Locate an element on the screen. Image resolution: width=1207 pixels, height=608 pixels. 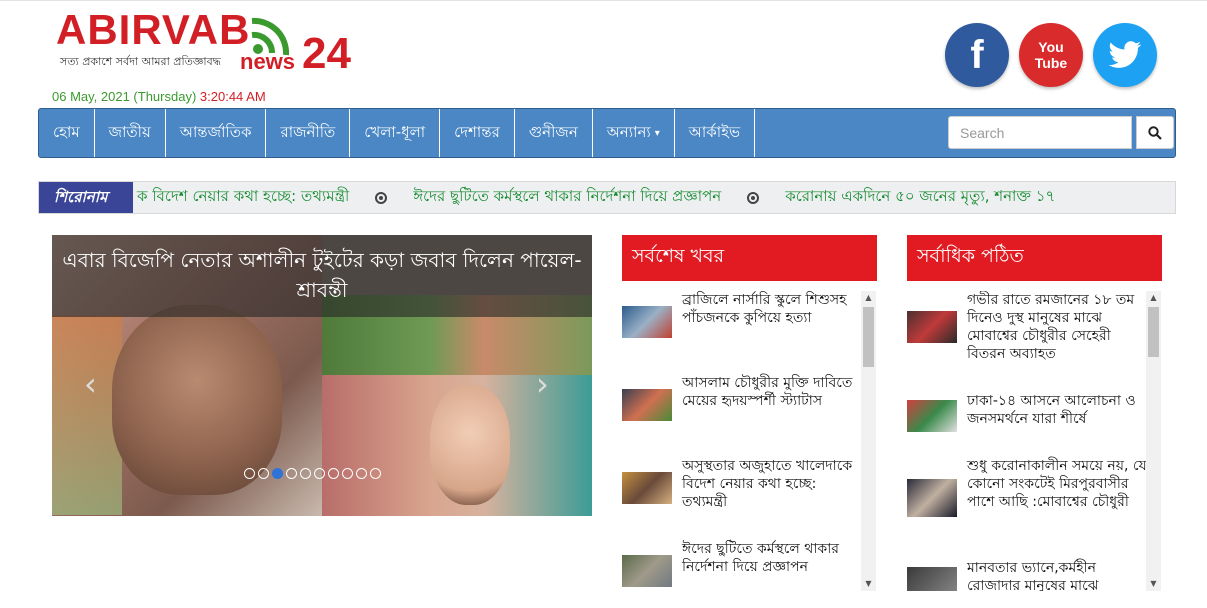
nav-archive: আর্কাইভ is located at coordinates (715, 133).